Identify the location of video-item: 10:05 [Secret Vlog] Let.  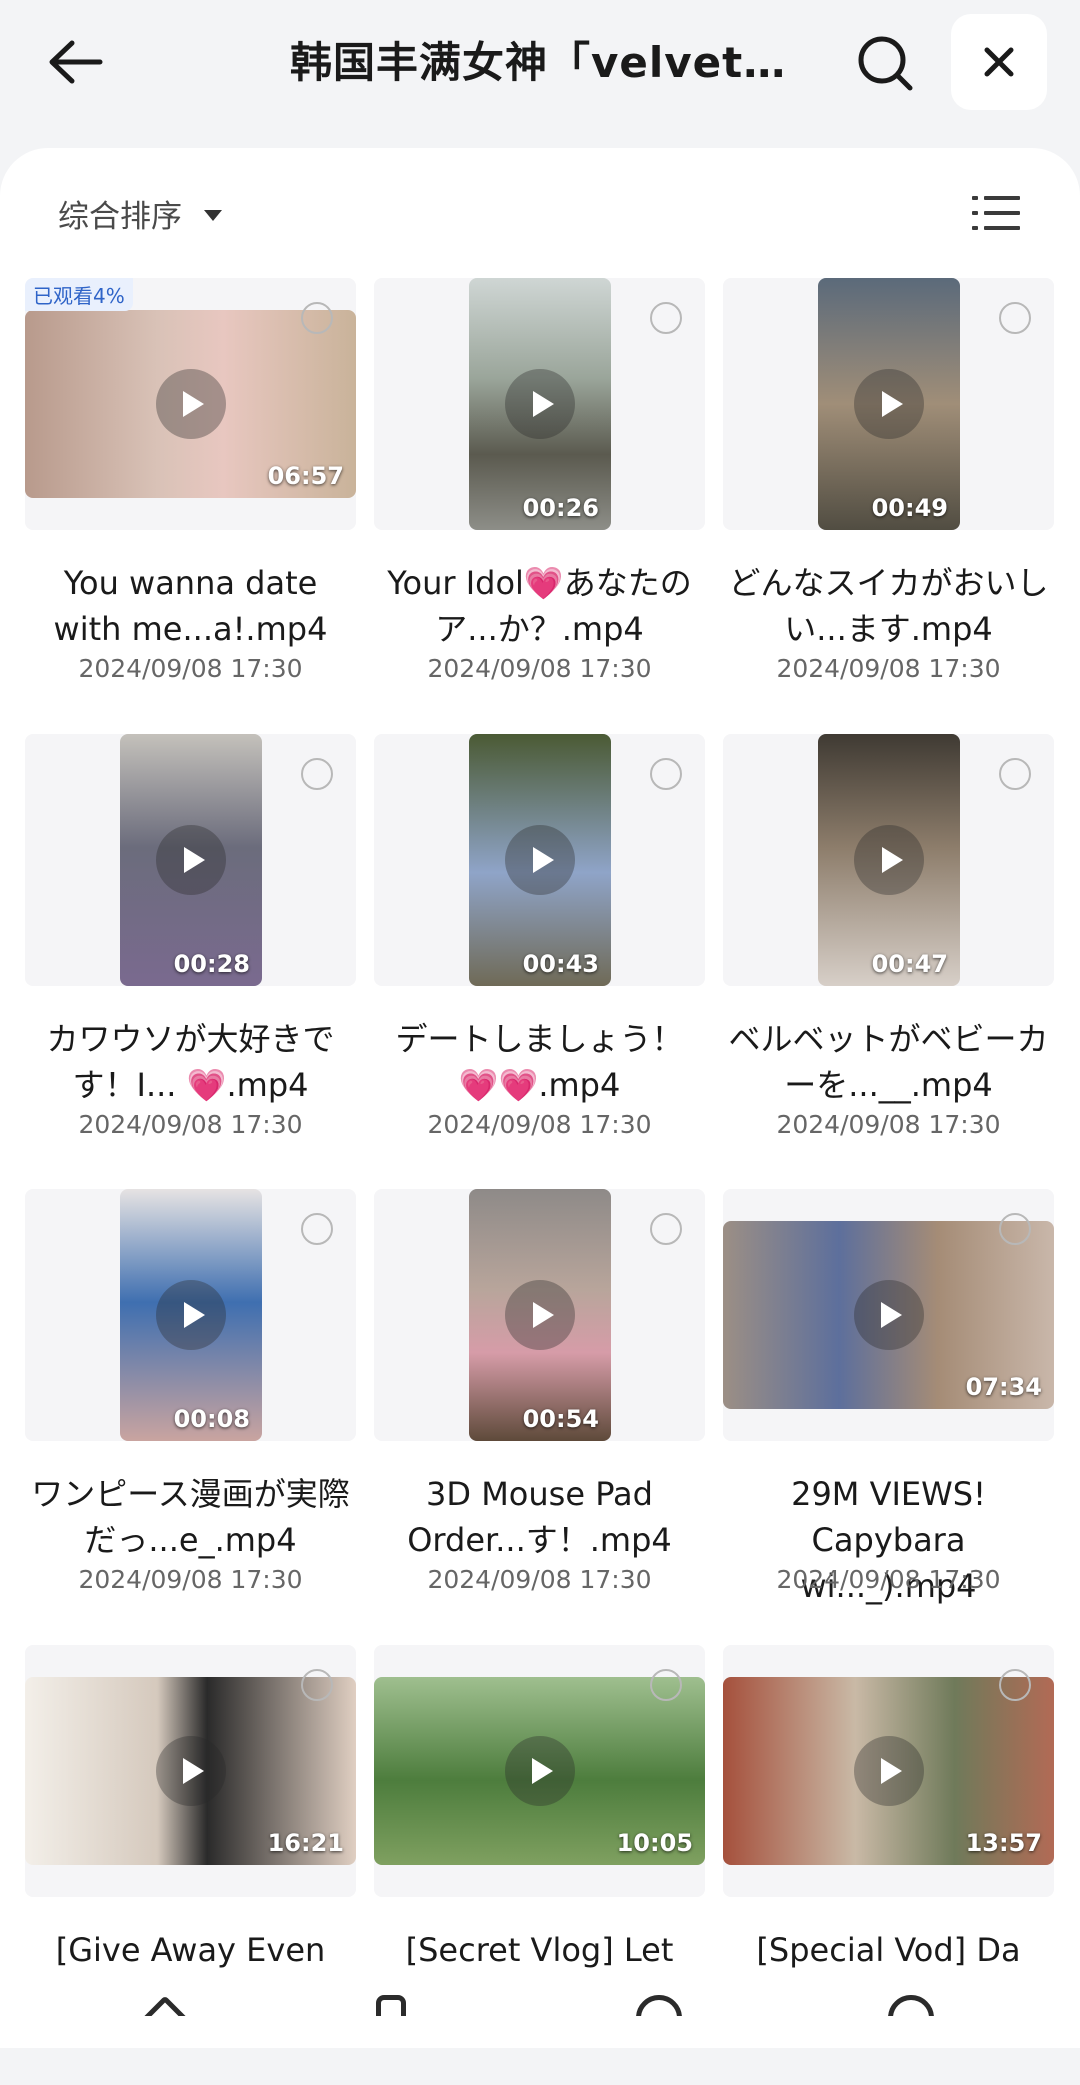
(539, 1865).